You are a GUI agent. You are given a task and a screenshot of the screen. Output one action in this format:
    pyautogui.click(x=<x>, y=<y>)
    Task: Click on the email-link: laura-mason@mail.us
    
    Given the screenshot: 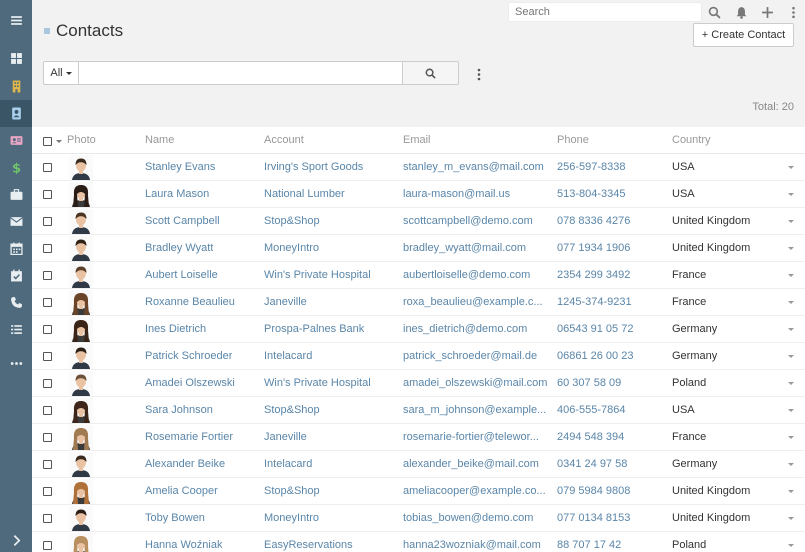 What is the action you would take?
    pyautogui.click(x=456, y=194)
    